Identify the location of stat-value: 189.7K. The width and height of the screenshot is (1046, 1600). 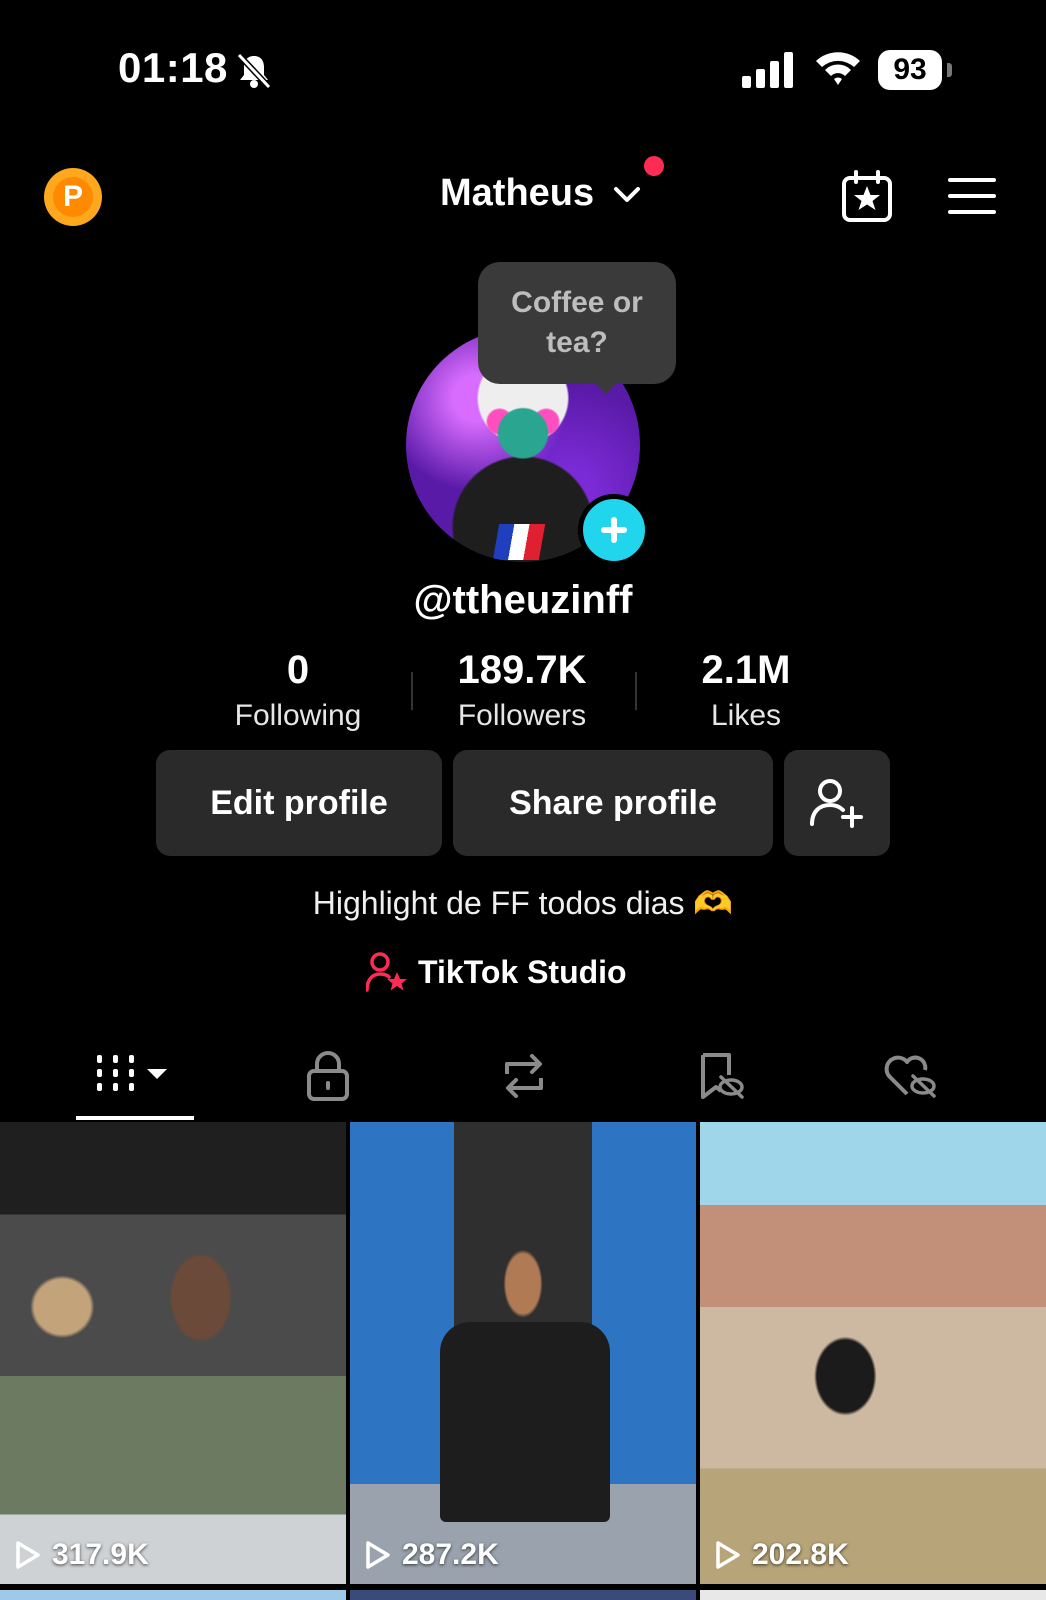
(522, 670).